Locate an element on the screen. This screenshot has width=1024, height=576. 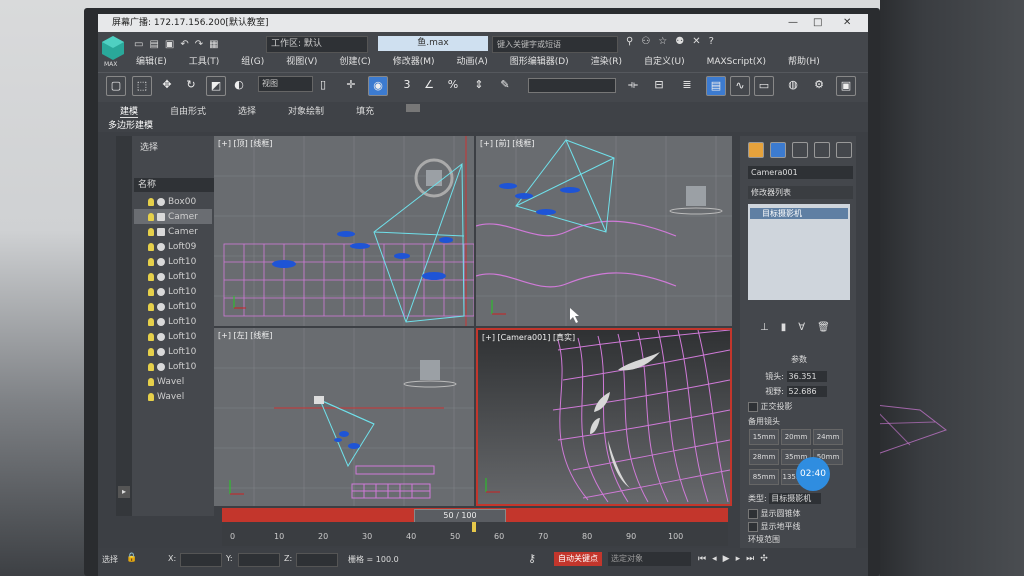
scene-explorer-header: 选择 is located at coordinates (149, 146).